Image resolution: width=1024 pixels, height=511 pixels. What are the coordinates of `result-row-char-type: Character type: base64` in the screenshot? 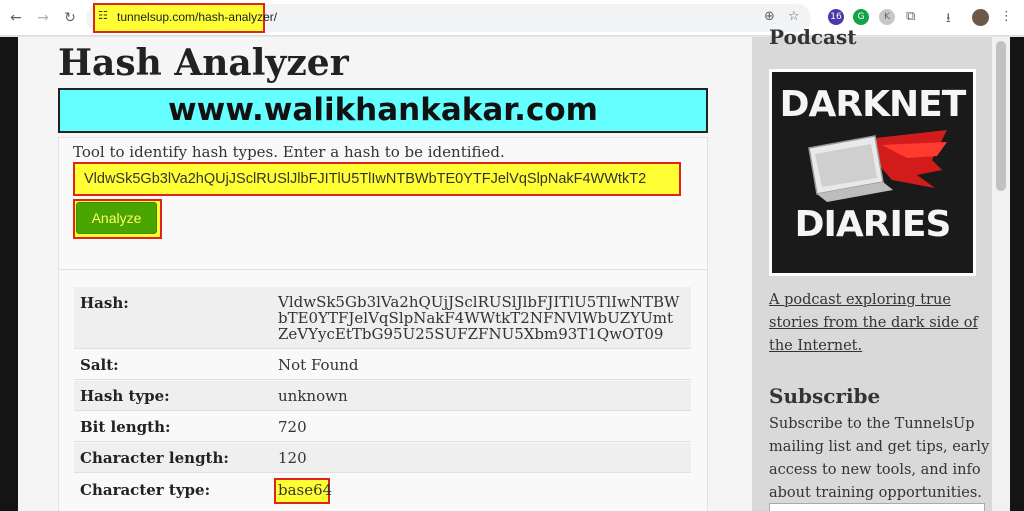 It's located at (382, 491).